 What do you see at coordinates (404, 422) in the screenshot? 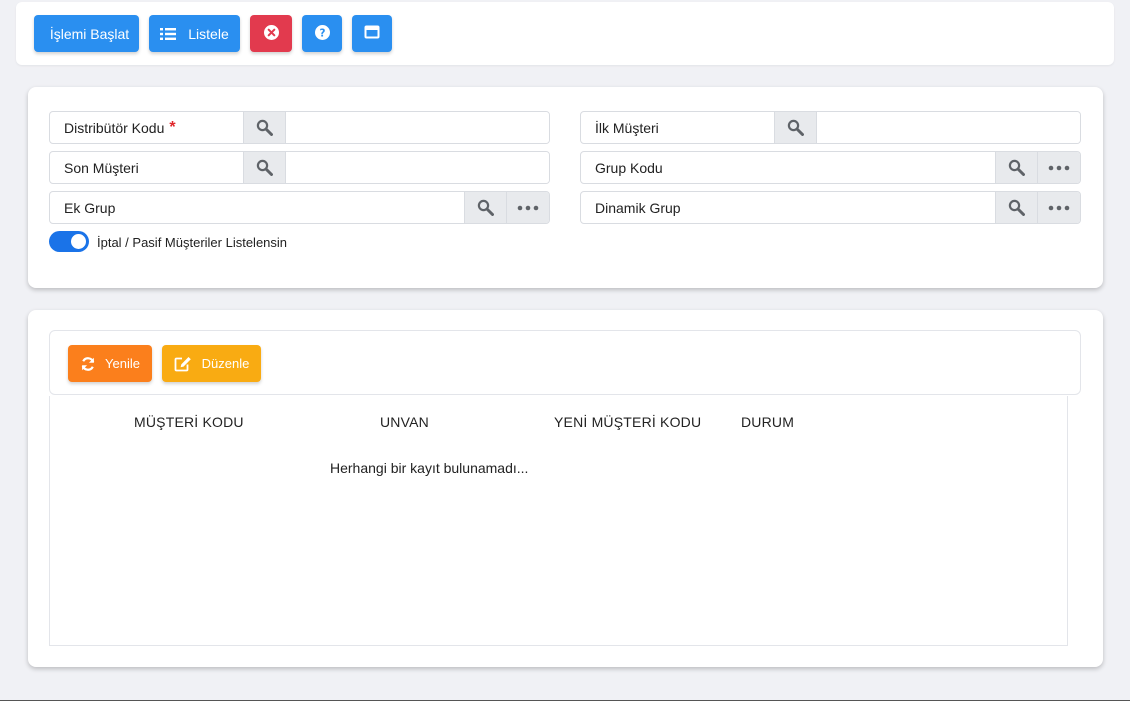
I see `column-header-title: UNVAN` at bounding box center [404, 422].